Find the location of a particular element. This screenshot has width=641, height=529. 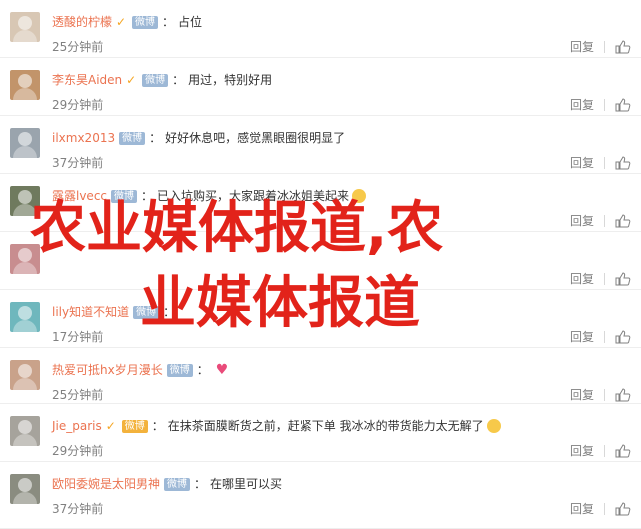

comment-item: lily知道不知道 微博： 17分钟前 回复 is located at coordinates (320, 319).